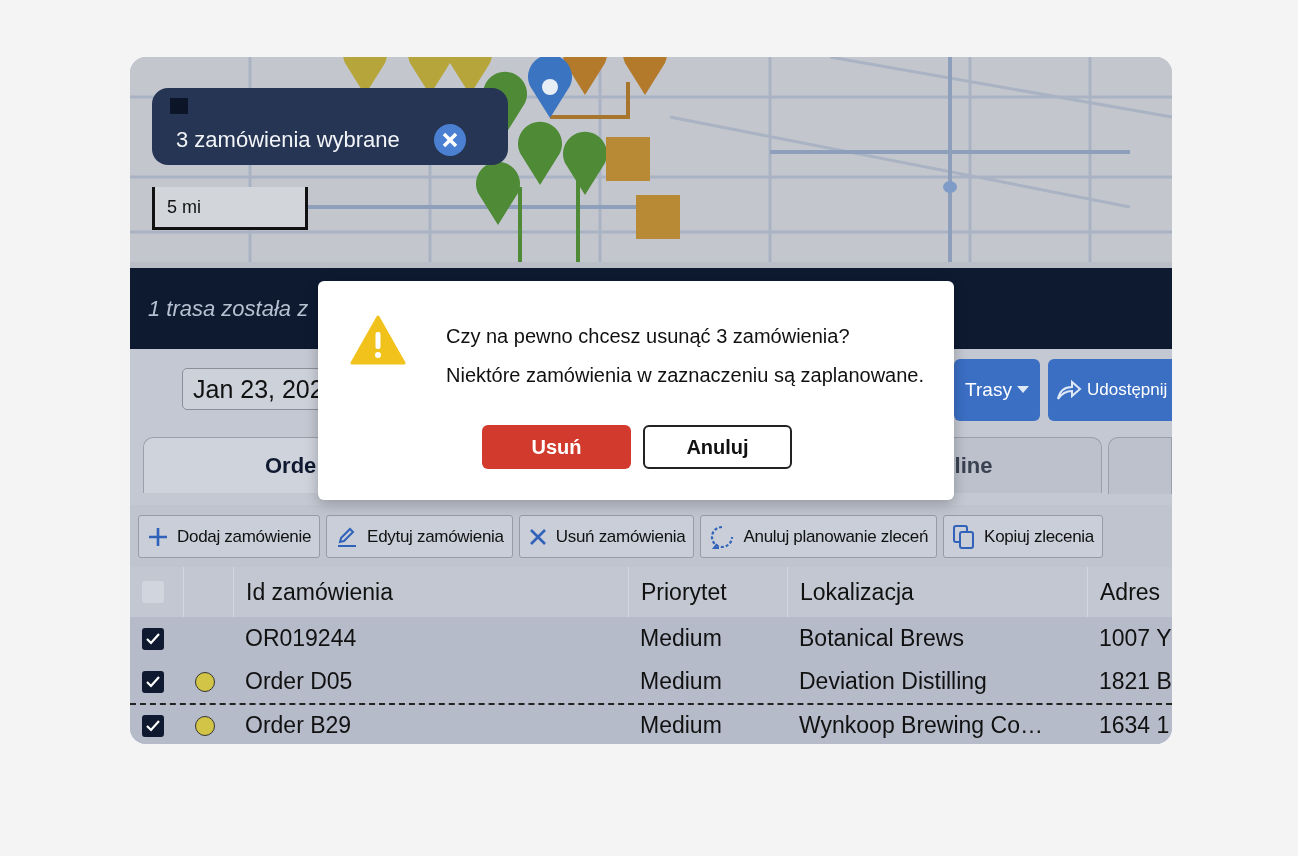 The height and width of the screenshot is (856, 1298). What do you see at coordinates (1069, 390) in the screenshot?
I see `share-icon` at bounding box center [1069, 390].